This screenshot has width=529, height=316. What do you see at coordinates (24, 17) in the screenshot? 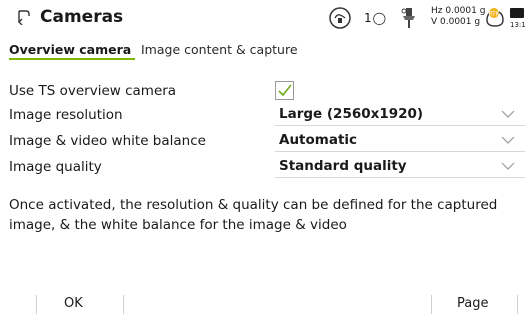
I see `back-icon` at bounding box center [24, 17].